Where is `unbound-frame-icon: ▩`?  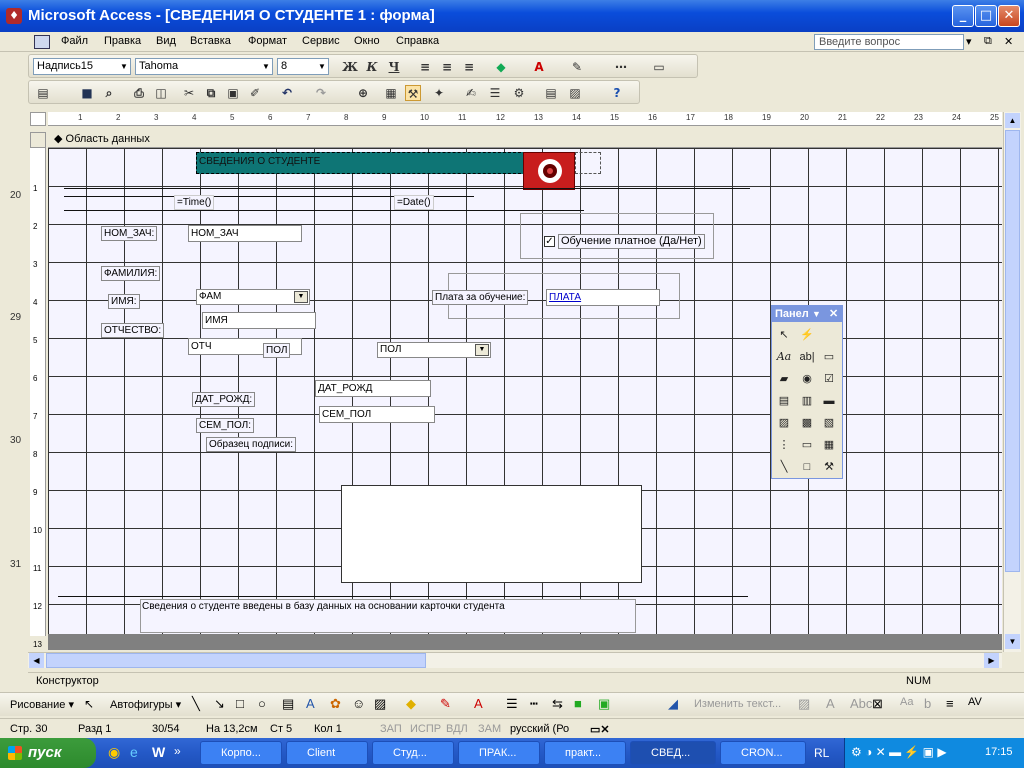 unbound-frame-icon: ▩ is located at coordinates (807, 423).